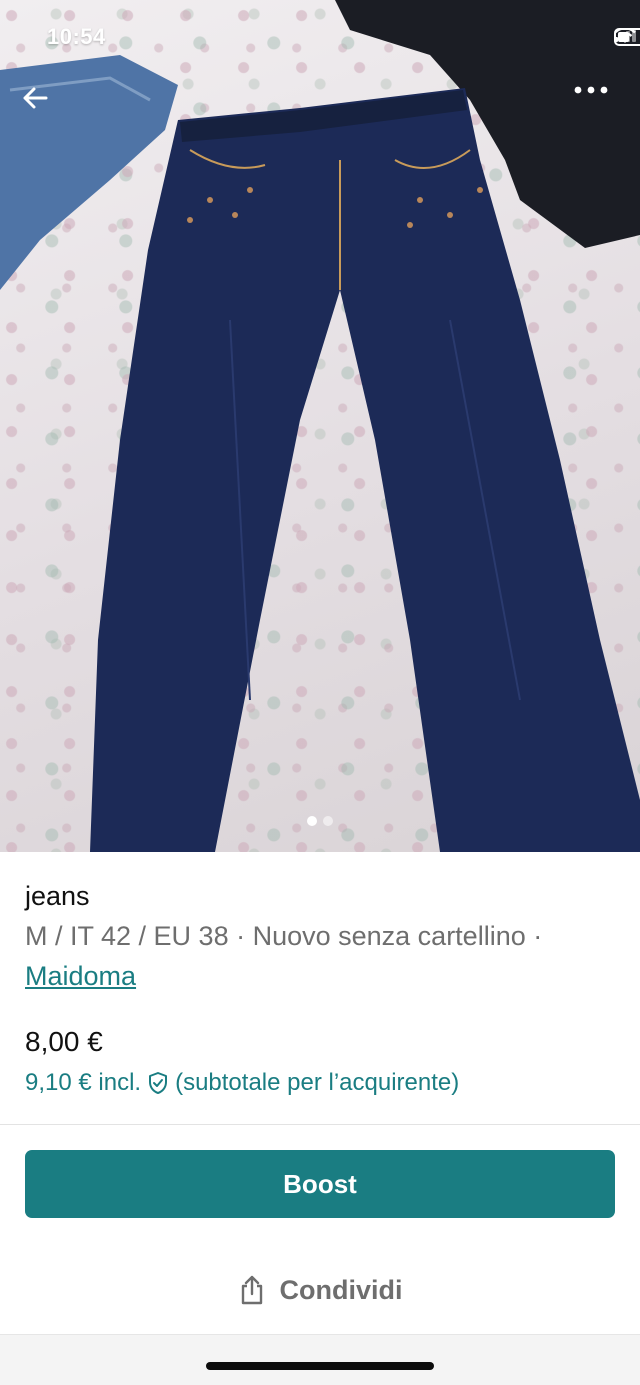 The width and height of the screenshot is (640, 1385). I want to click on price-incl-note: (subtotale per l’acquirente), so click(317, 1082).